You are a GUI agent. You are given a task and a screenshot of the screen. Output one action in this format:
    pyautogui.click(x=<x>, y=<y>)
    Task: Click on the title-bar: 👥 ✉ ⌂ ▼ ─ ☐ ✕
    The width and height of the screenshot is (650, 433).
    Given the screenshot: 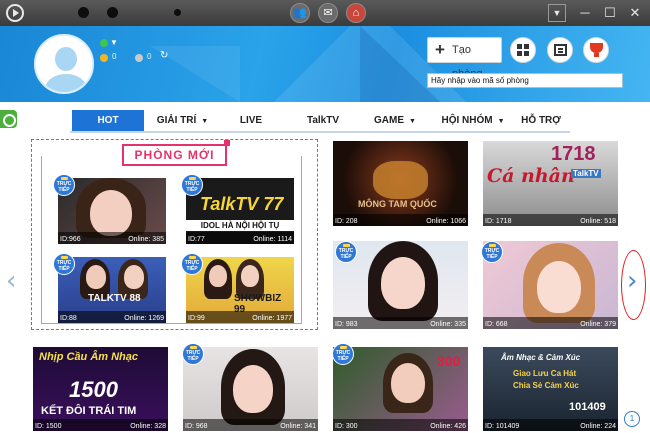 What is the action you would take?
    pyautogui.click(x=325, y=13)
    